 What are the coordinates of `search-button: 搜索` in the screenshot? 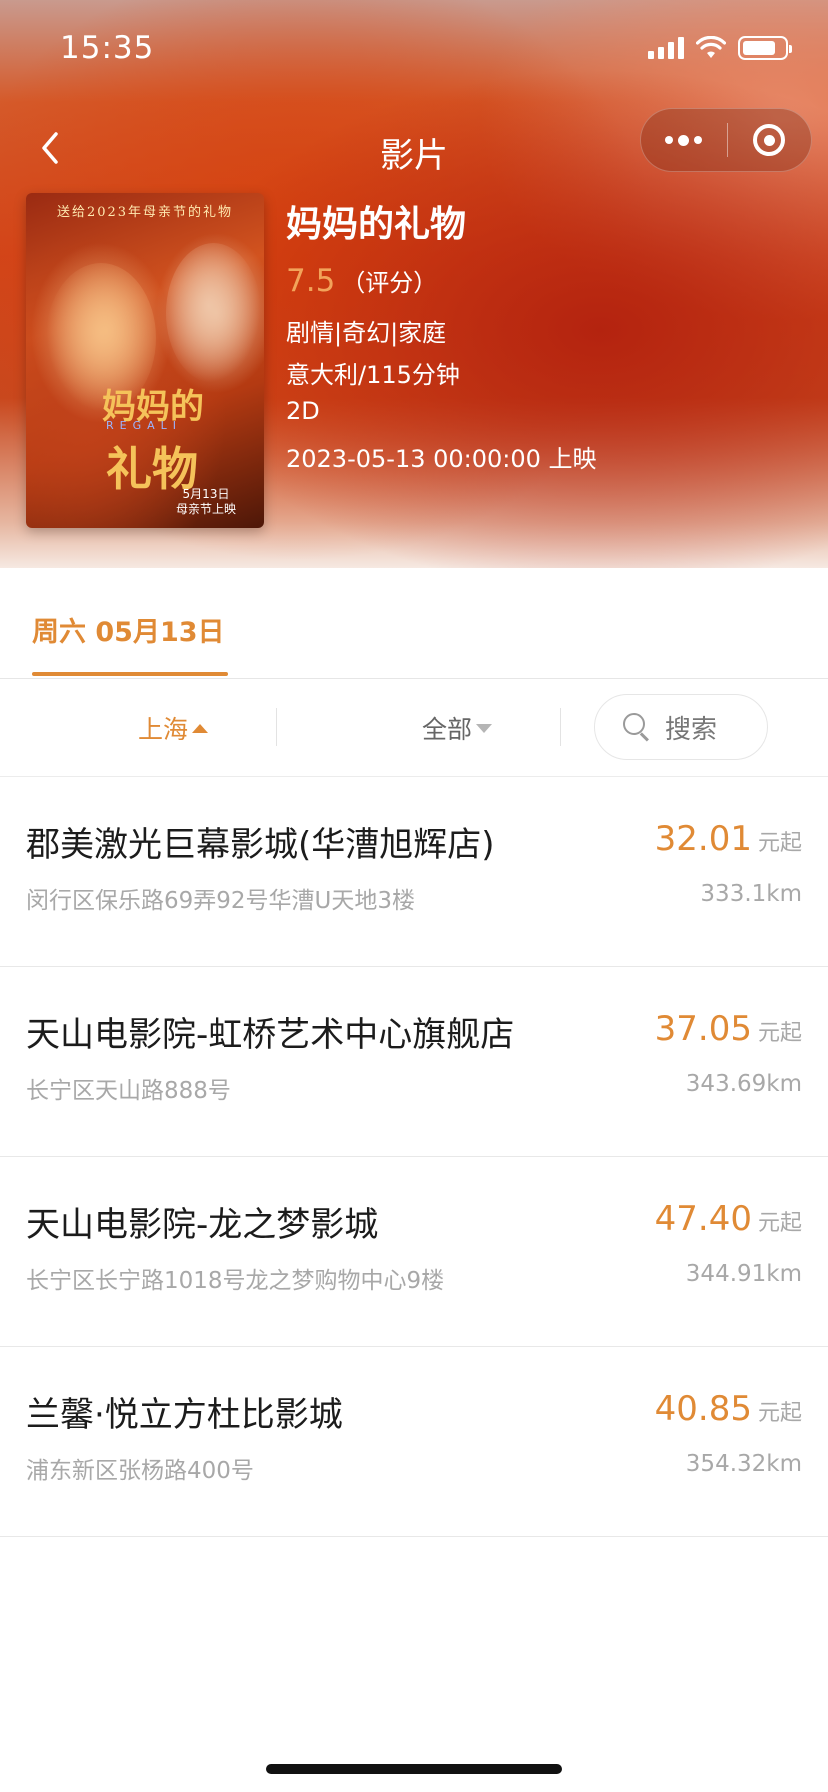 It's located at (681, 727).